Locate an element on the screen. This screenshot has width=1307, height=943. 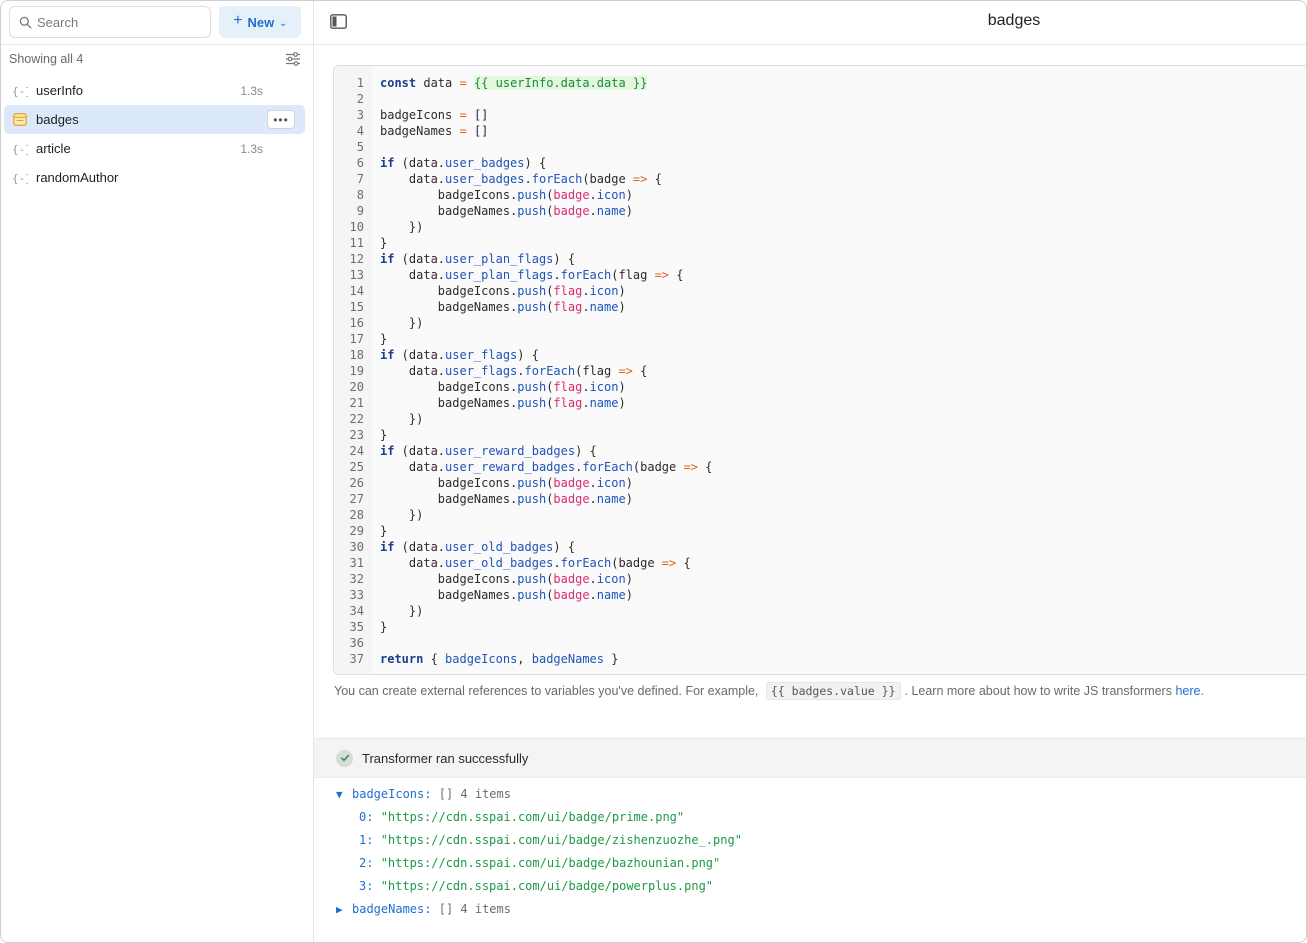
line-number: 29 is located at coordinates (356, 531).